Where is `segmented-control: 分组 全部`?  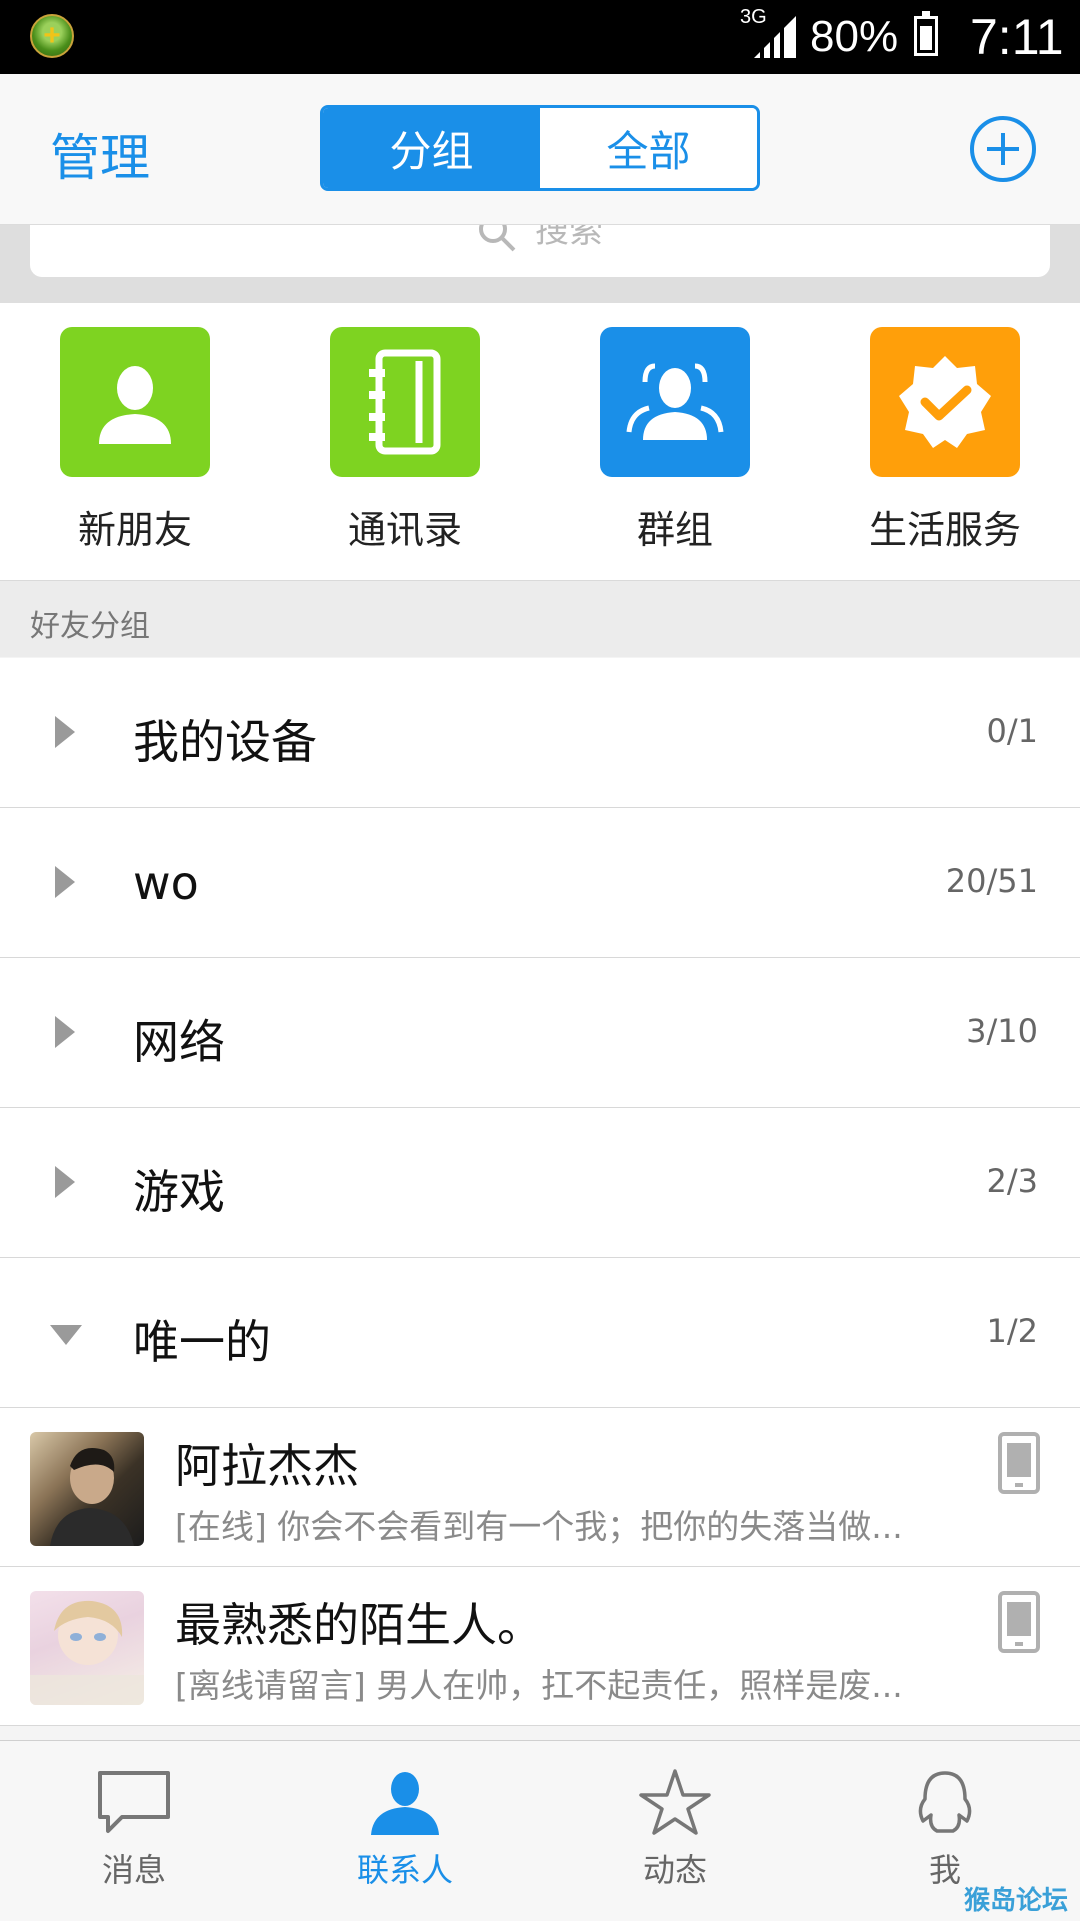 segmented-control: 分组 全部 is located at coordinates (540, 148).